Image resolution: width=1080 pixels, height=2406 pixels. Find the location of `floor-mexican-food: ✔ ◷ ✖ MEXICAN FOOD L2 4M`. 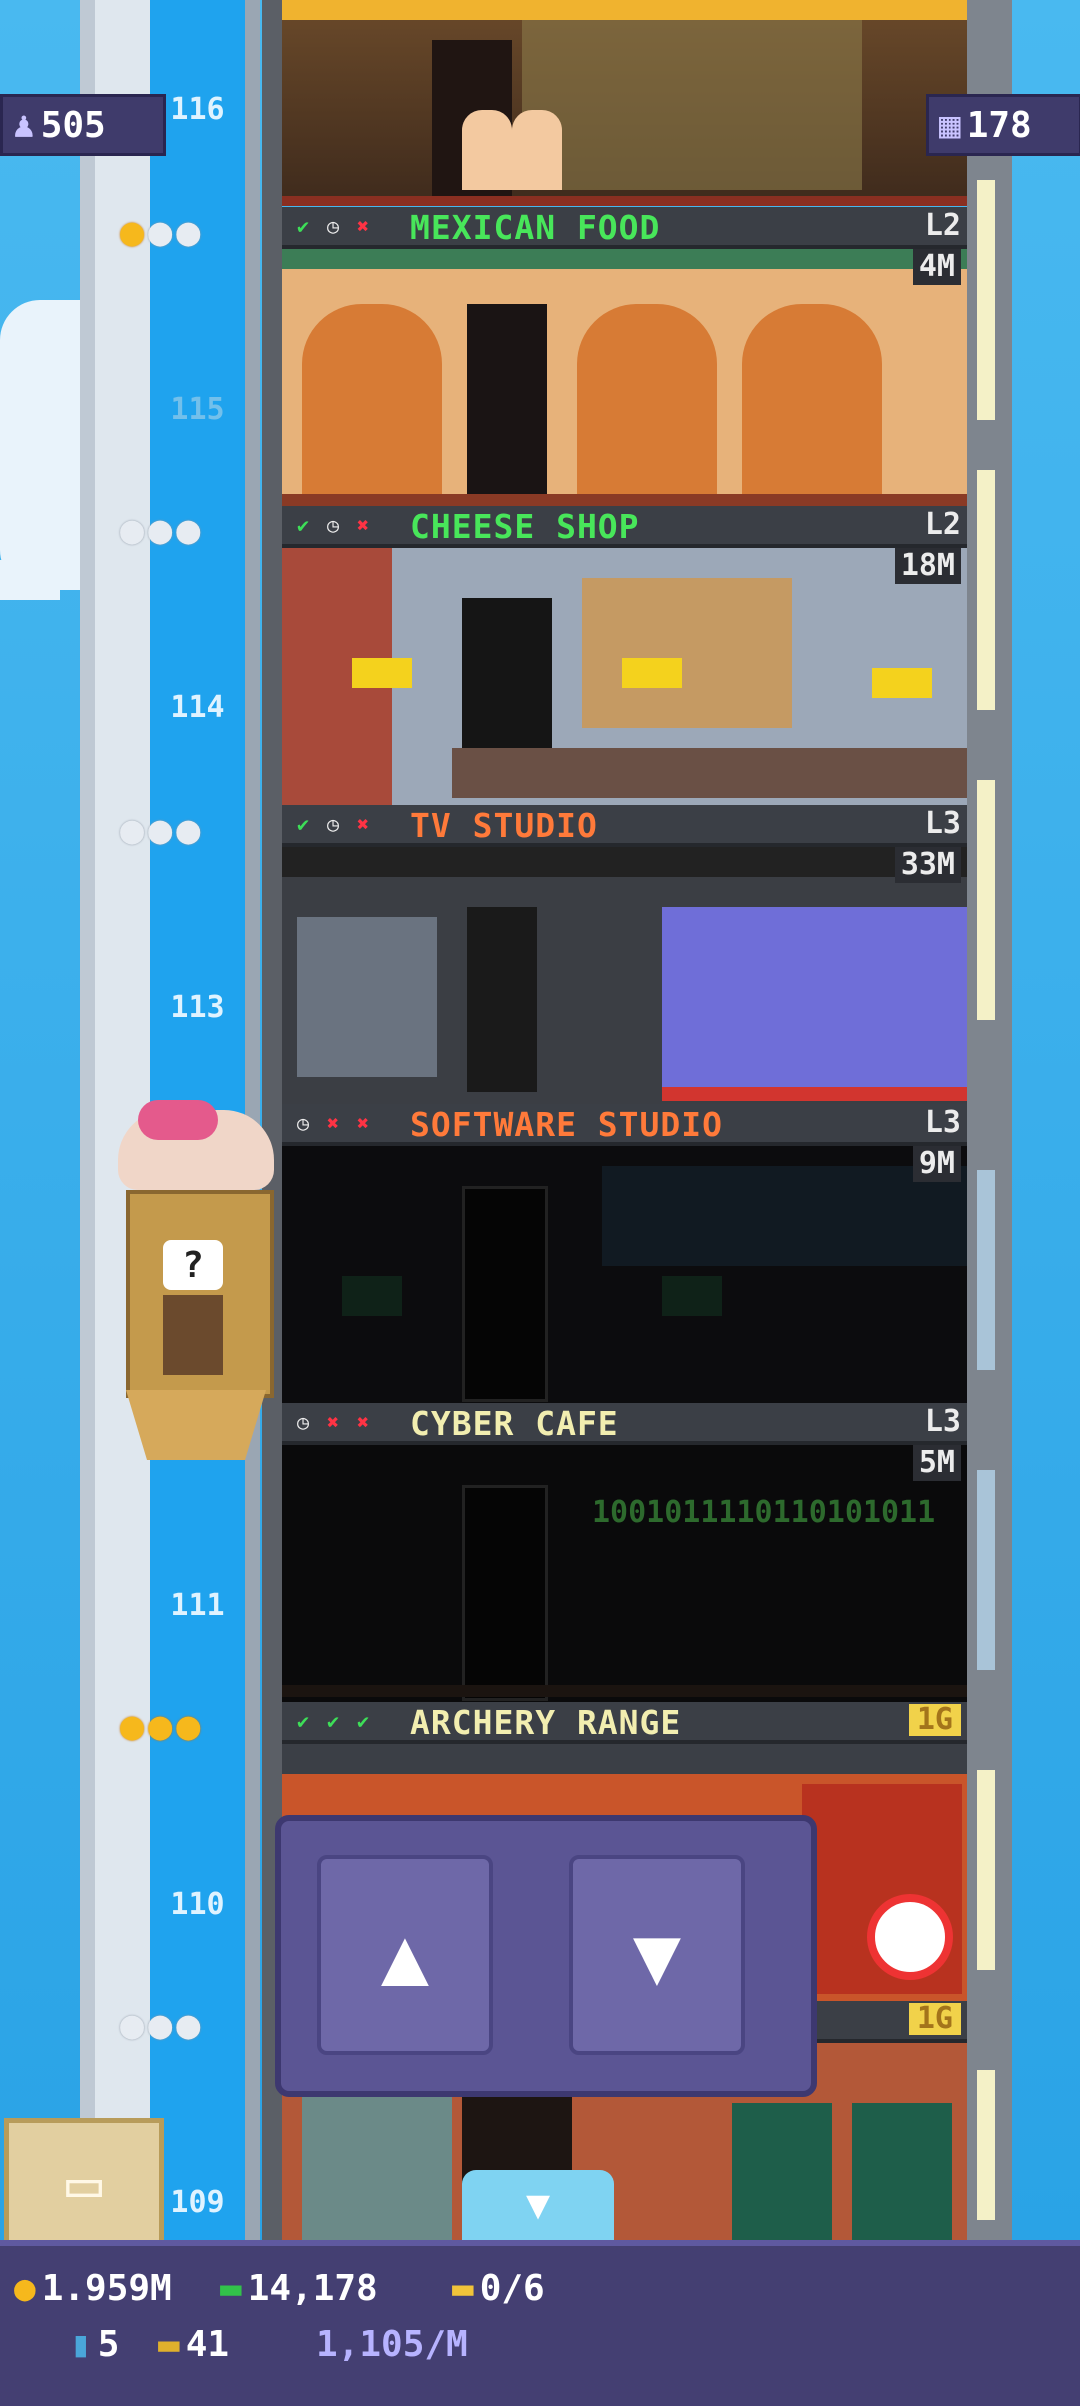

floor-mexican-food: ✔ ◷ ✖ MEXICAN FOOD L2 4M is located at coordinates (624, 356).